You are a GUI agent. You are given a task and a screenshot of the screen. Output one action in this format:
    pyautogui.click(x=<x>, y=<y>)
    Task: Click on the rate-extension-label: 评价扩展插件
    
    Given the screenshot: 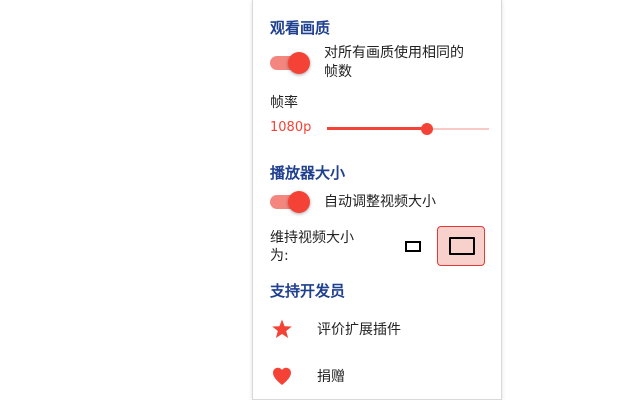 What is the action you would take?
    pyautogui.click(x=359, y=330)
    